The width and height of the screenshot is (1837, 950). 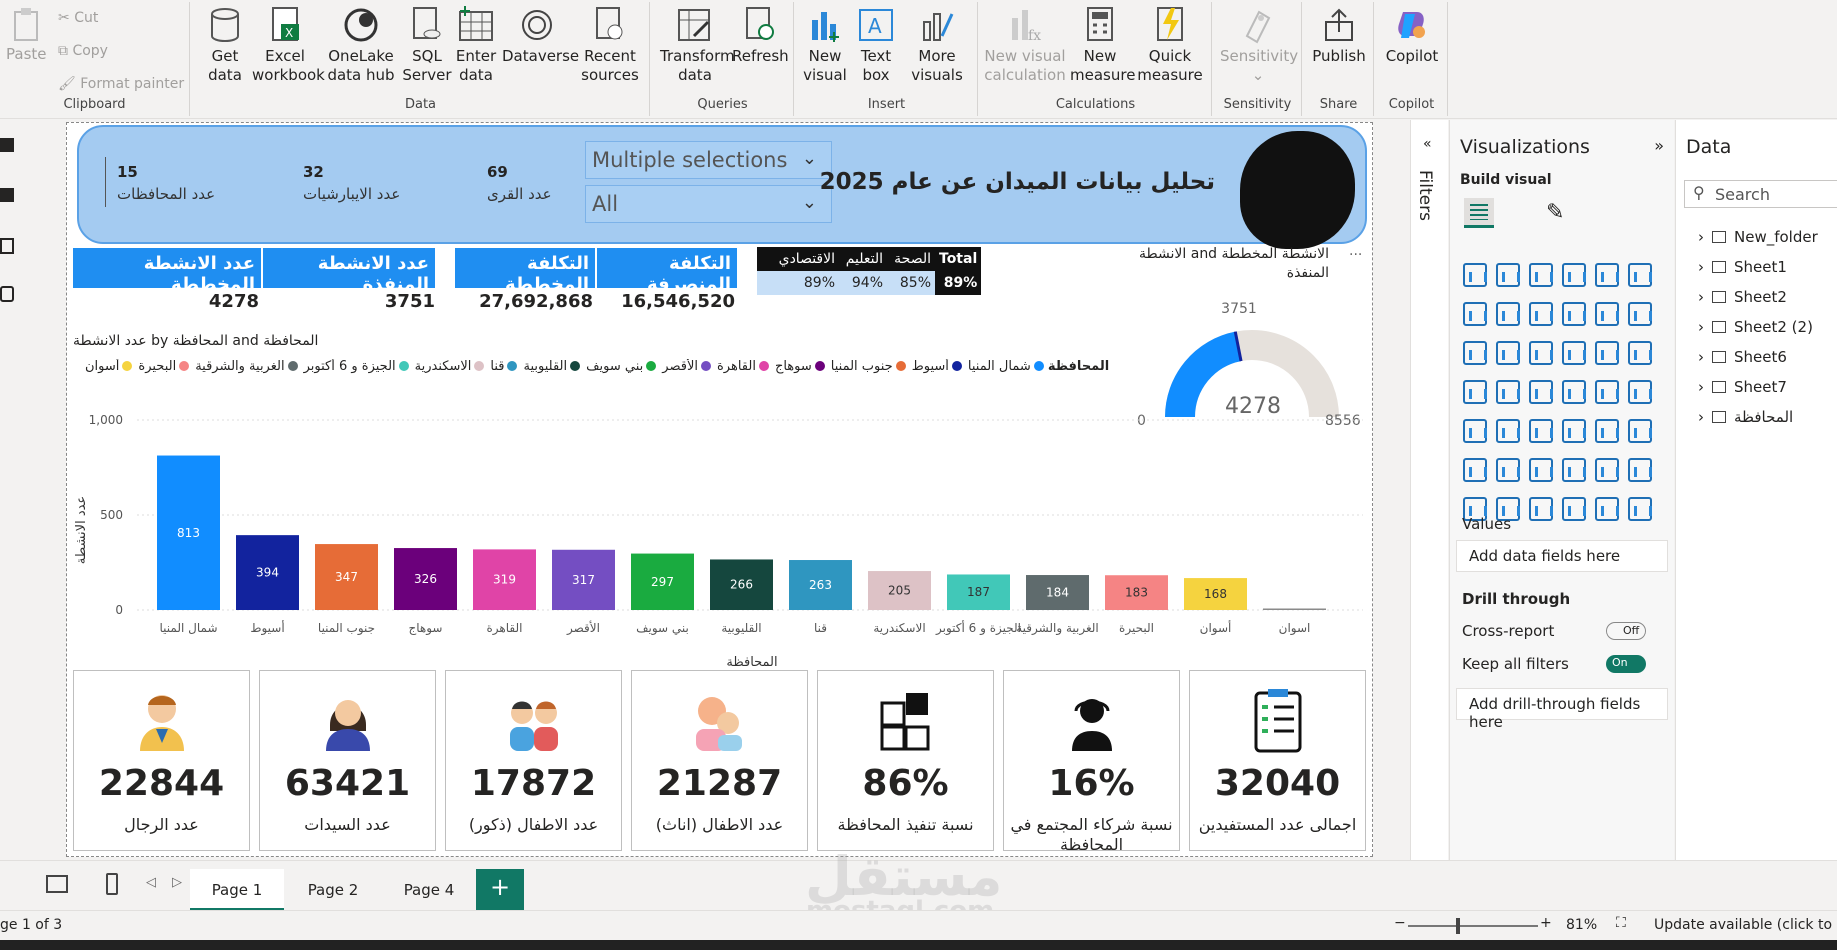 I want to click on zoom-thumb, so click(x=1458, y=926).